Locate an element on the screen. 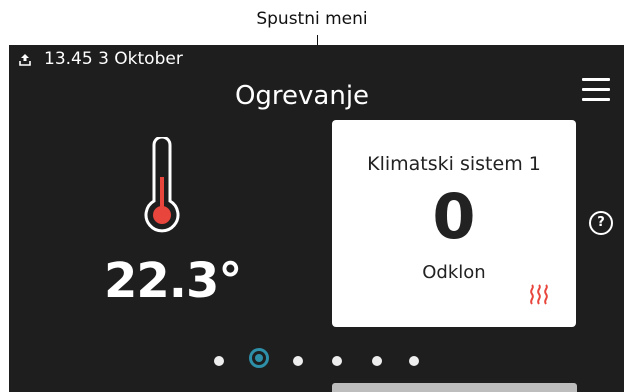 The image size is (624, 392). next-card-preview is located at coordinates (454, 387).